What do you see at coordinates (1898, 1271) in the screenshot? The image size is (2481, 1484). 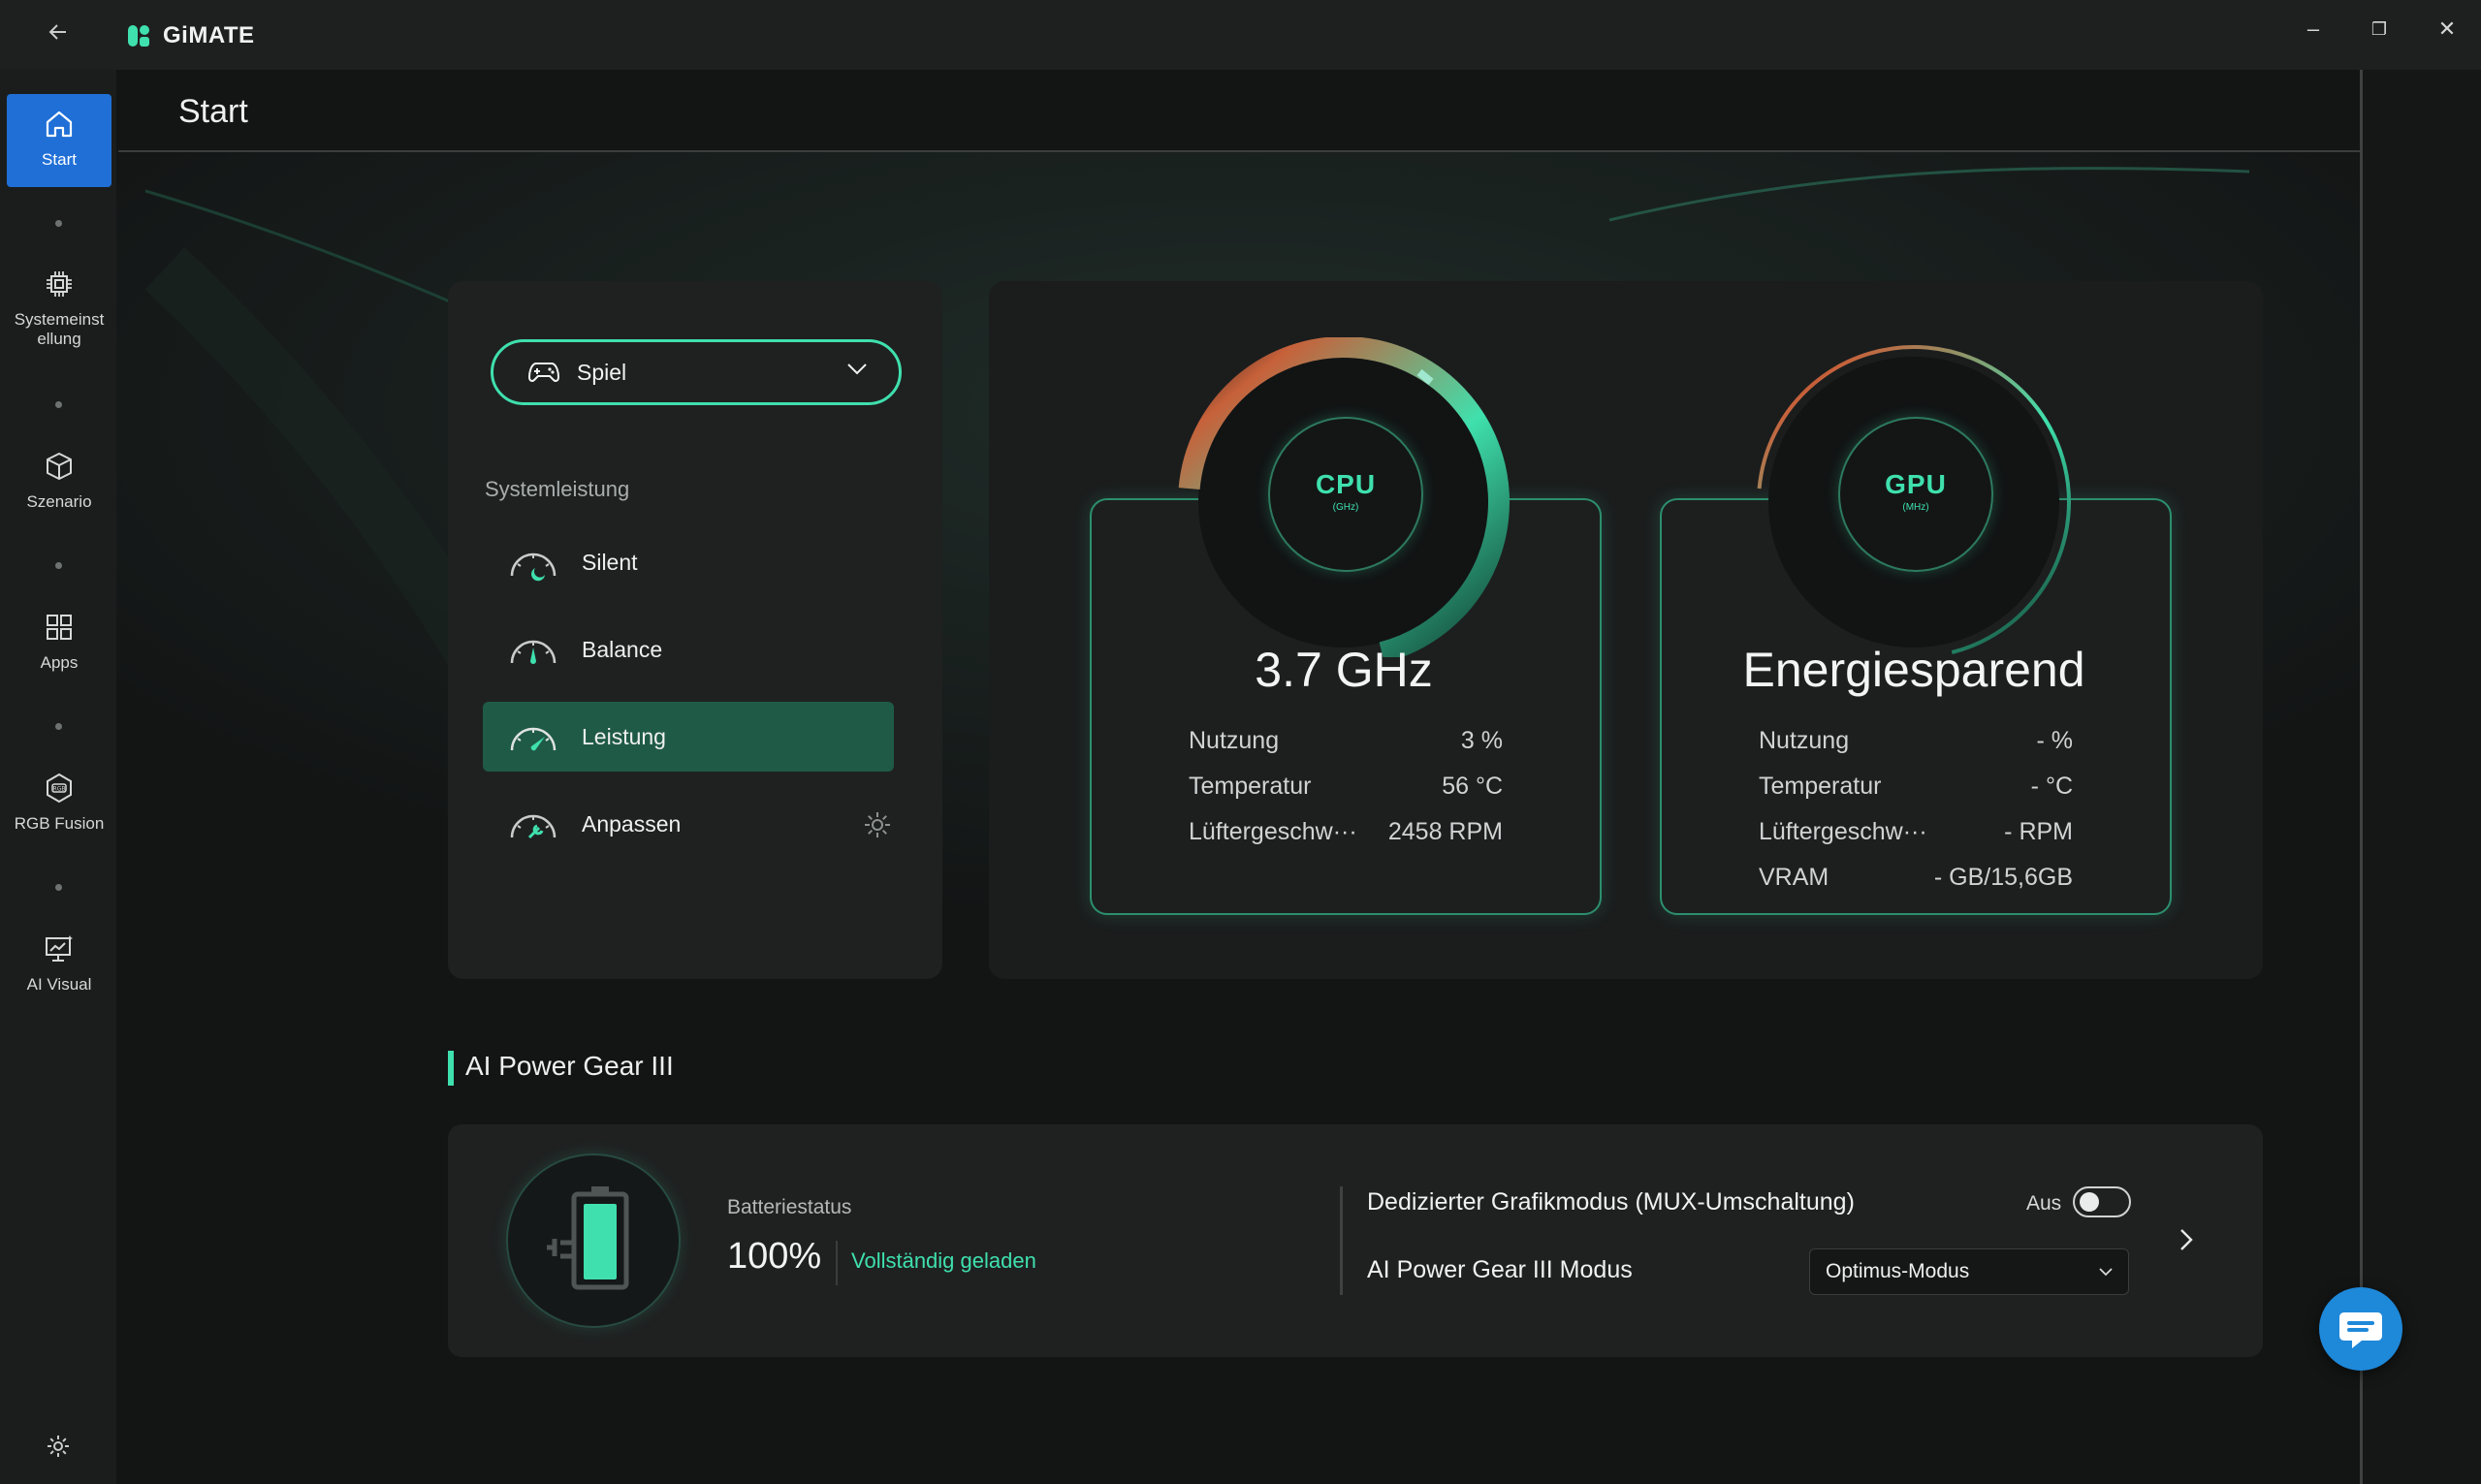 I see `gear-mode-value: Optimus-Modus` at bounding box center [1898, 1271].